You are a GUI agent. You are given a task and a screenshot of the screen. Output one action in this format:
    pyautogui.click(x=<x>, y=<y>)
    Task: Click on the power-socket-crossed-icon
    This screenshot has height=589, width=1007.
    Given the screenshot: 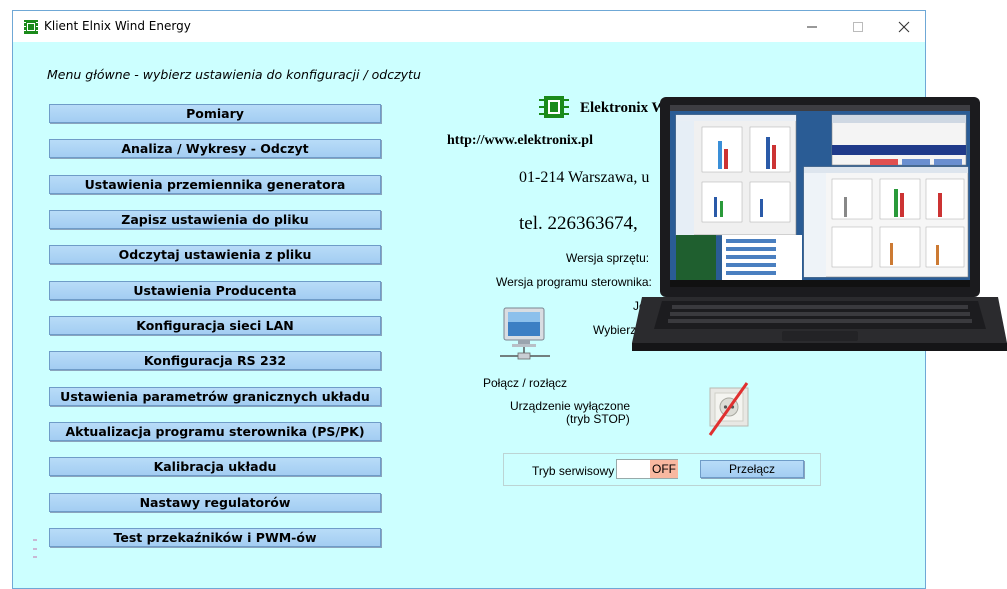 What is the action you would take?
    pyautogui.click(x=730, y=409)
    